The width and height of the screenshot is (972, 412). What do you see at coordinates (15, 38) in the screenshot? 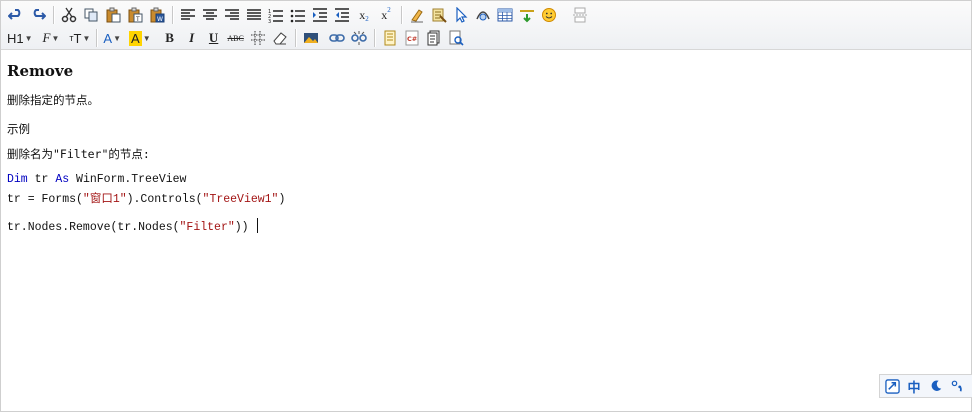
I see `heading-label: H1` at bounding box center [15, 38].